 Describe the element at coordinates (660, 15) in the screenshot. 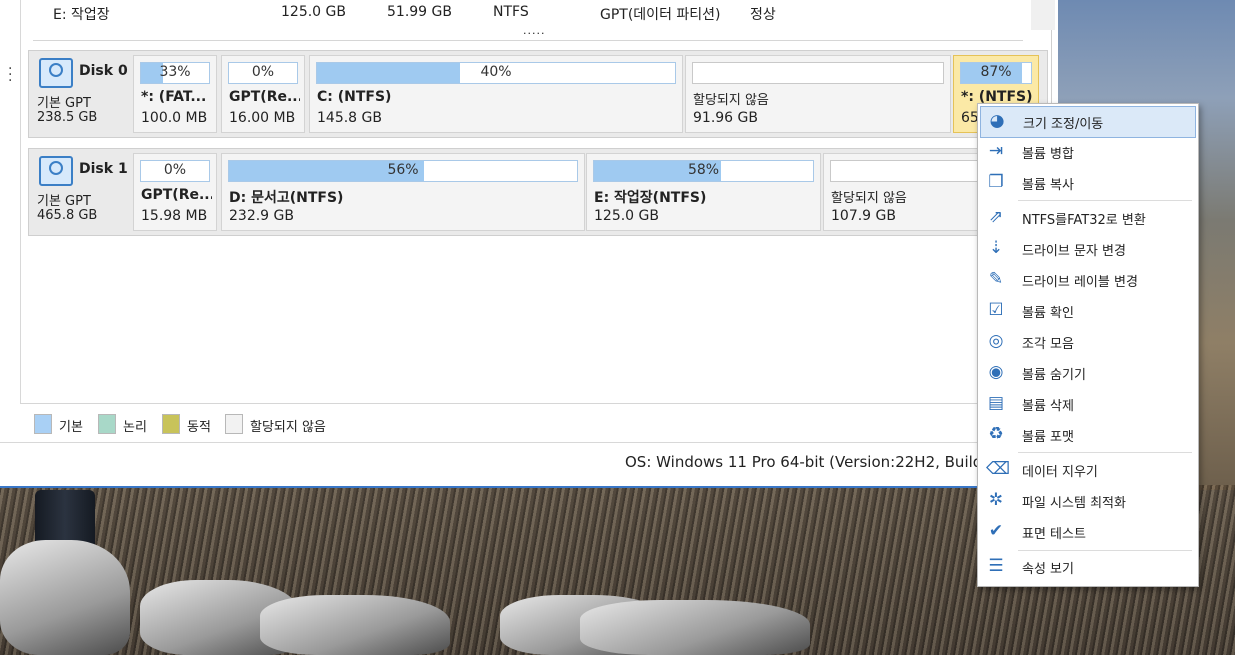

I see `partition-type: GPT(데이터 파티션)` at that location.